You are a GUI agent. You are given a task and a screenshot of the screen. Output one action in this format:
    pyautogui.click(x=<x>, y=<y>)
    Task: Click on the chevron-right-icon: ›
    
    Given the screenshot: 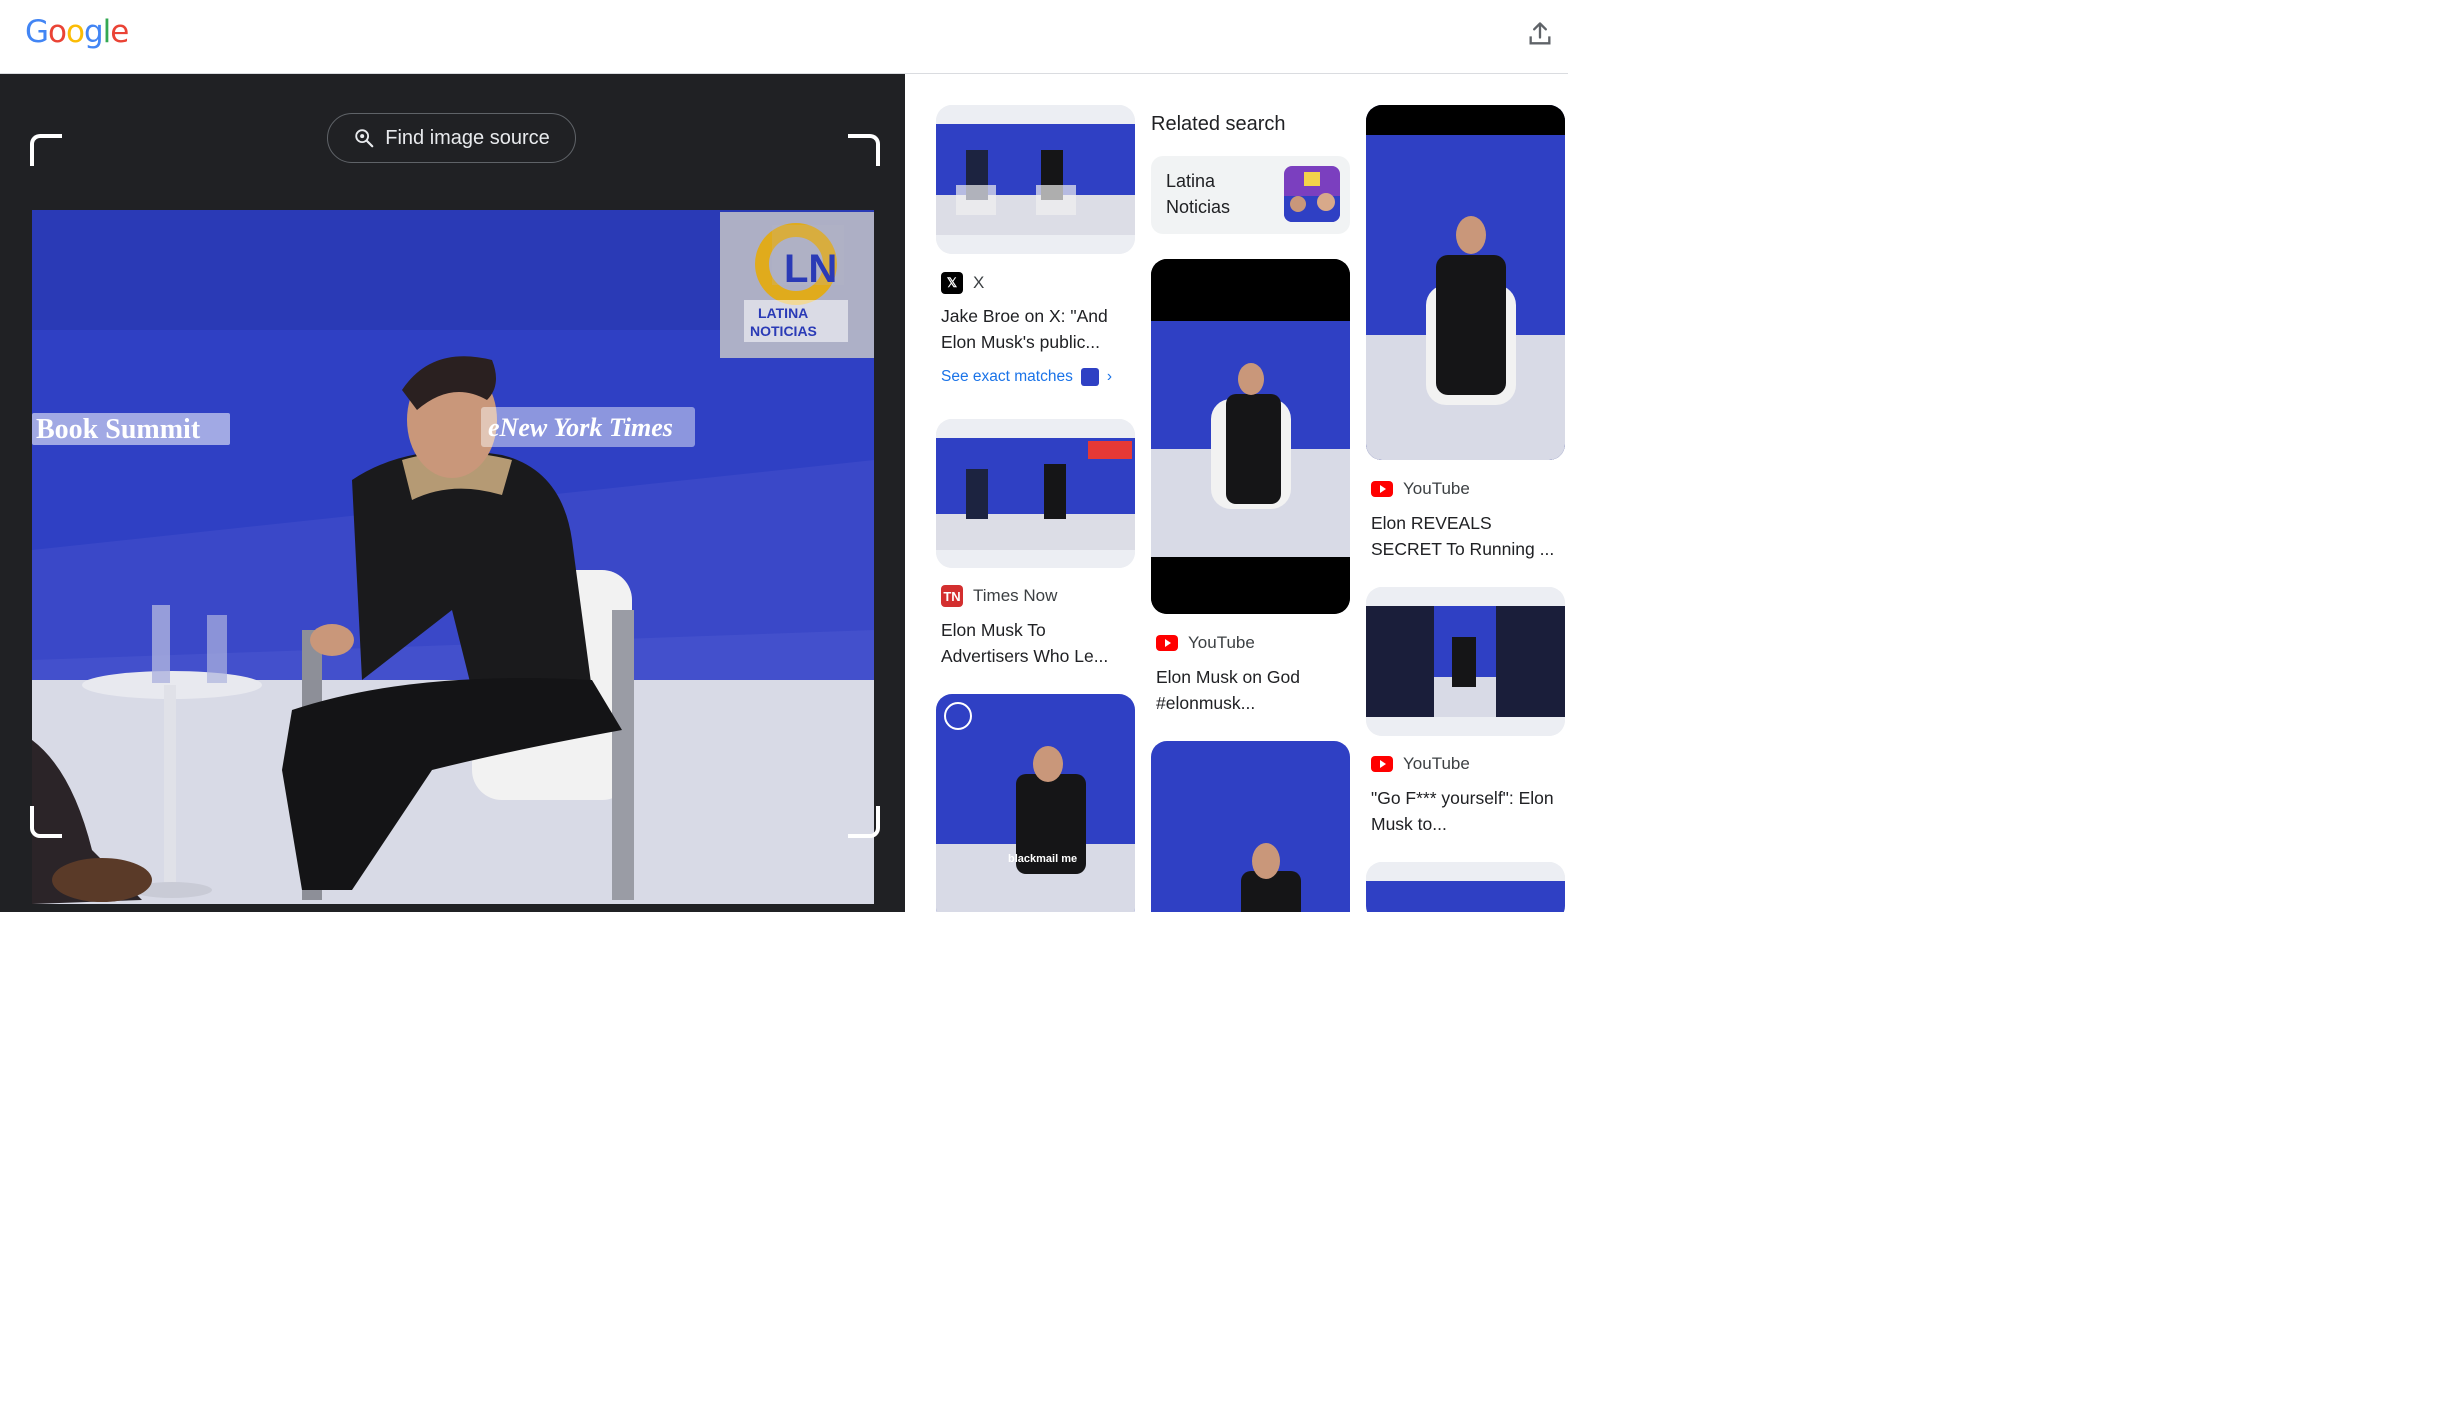 What is the action you would take?
    pyautogui.click(x=1109, y=376)
    